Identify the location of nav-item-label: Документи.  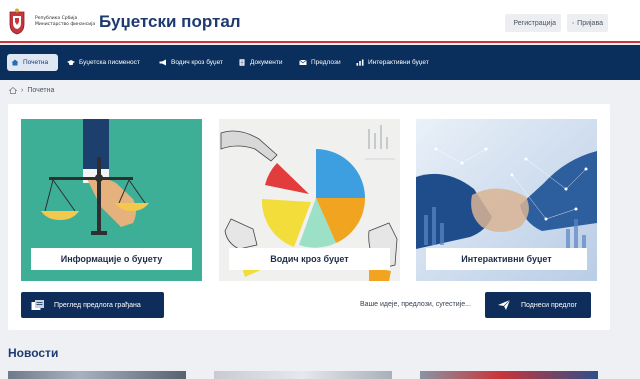
(266, 62).